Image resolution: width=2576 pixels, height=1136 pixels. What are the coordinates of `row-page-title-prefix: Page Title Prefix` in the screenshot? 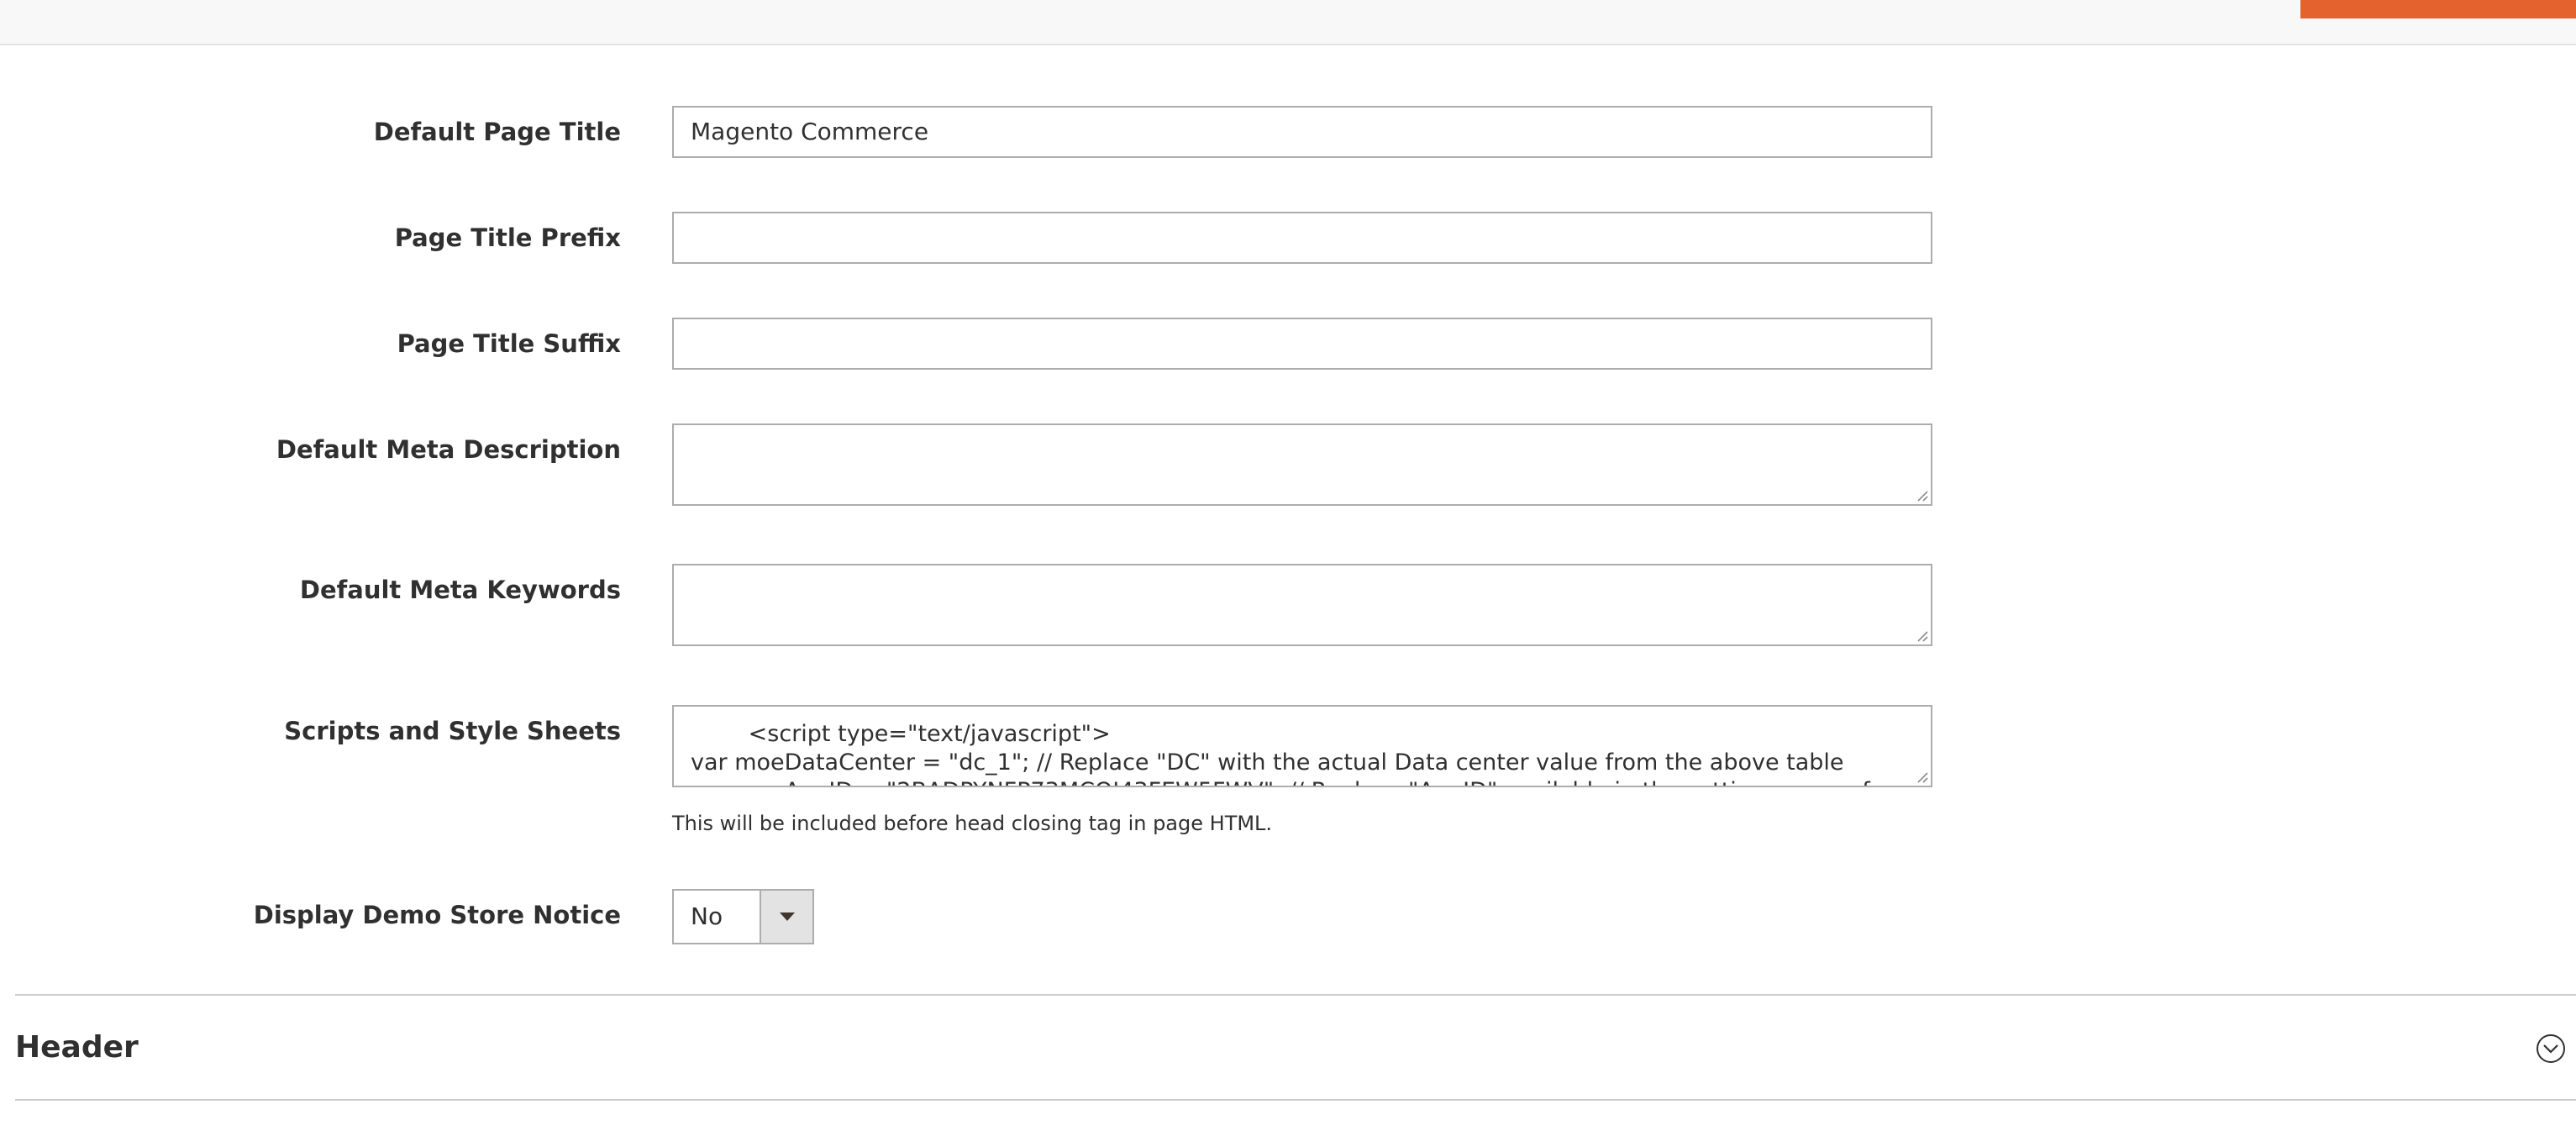 It's located at (1288, 239).